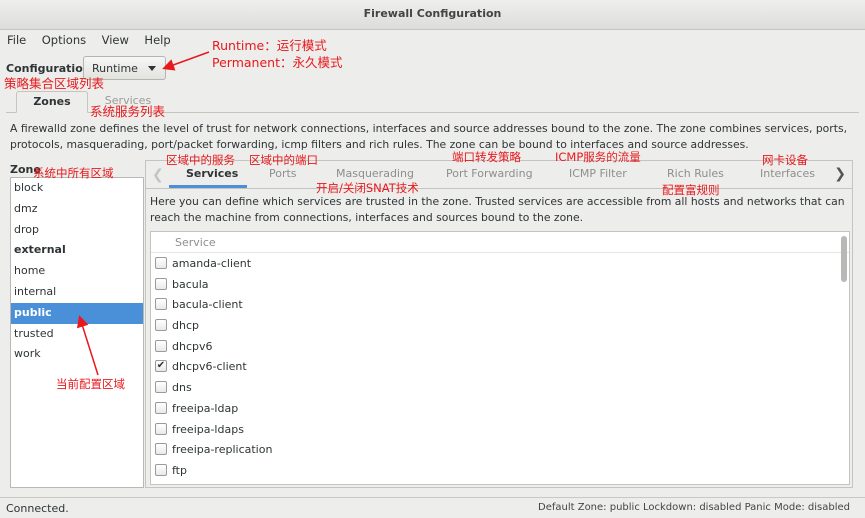 The image size is (865, 518). What do you see at coordinates (115, 68) in the screenshot?
I see `configuration-value: Runtime` at bounding box center [115, 68].